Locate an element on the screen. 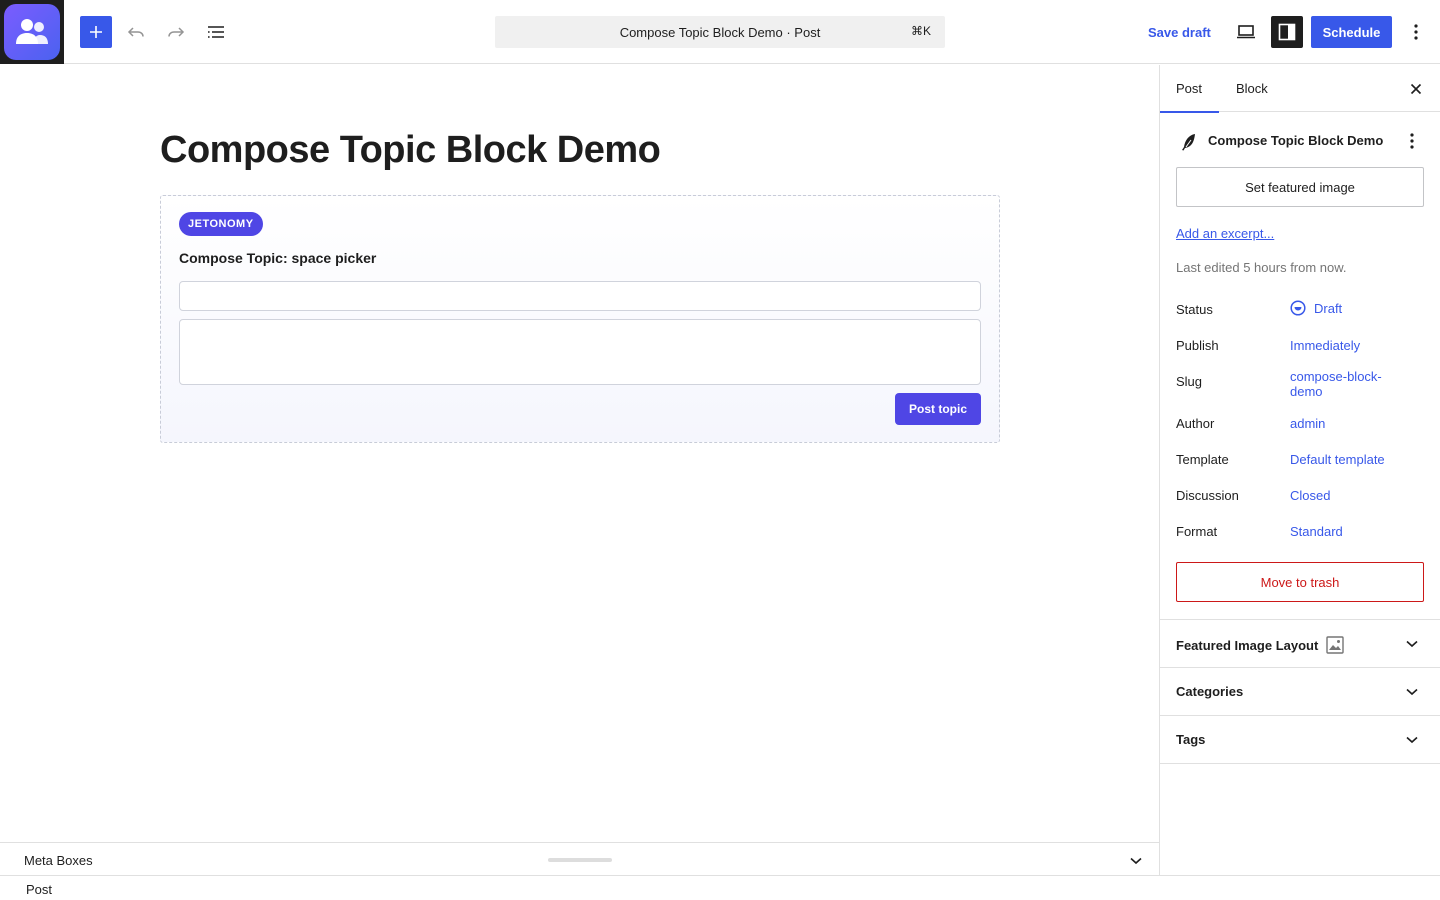 The height and width of the screenshot is (900, 1440). close-icon is located at coordinates (1416, 89).